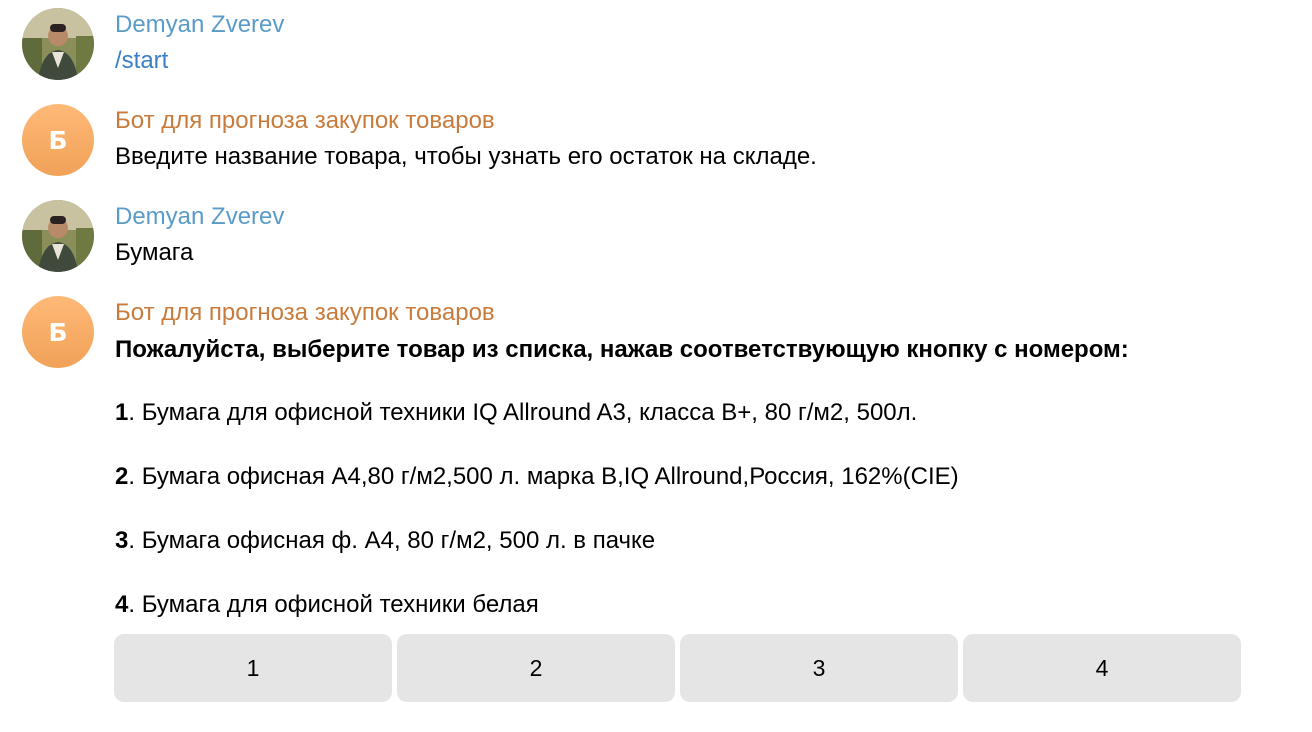 This screenshot has width=1312, height=732. Describe the element at coordinates (1102, 668) in the screenshot. I see `keyboard-button-4: 4` at that location.